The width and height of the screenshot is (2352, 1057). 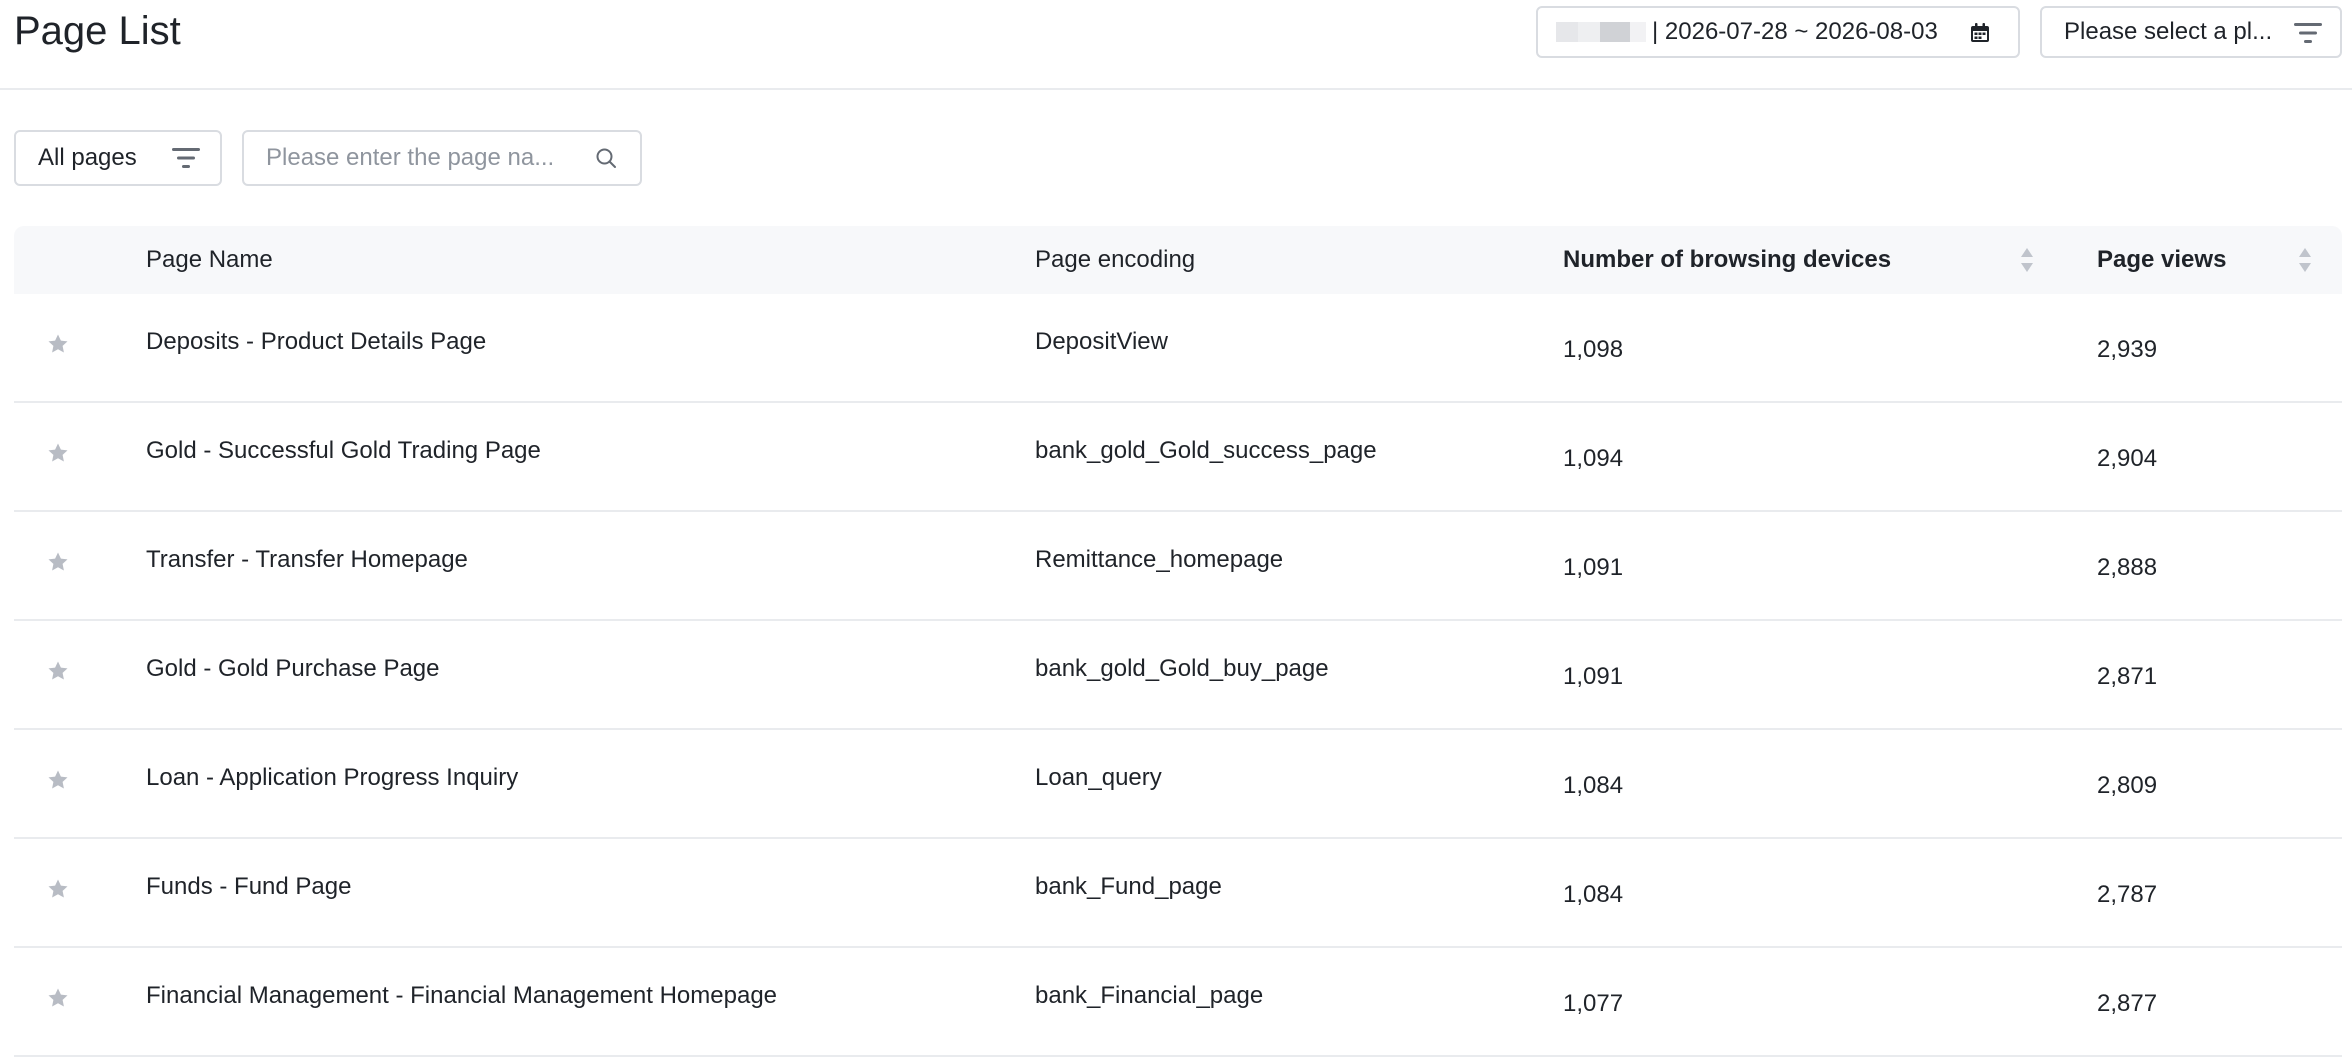 What do you see at coordinates (1149, 995) in the screenshot?
I see `page-encoding-cell: bank_Financial_page` at bounding box center [1149, 995].